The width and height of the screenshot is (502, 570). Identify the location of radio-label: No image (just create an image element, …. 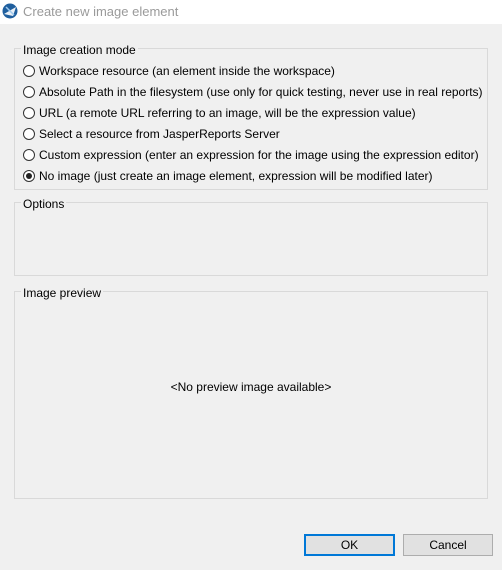
(236, 176).